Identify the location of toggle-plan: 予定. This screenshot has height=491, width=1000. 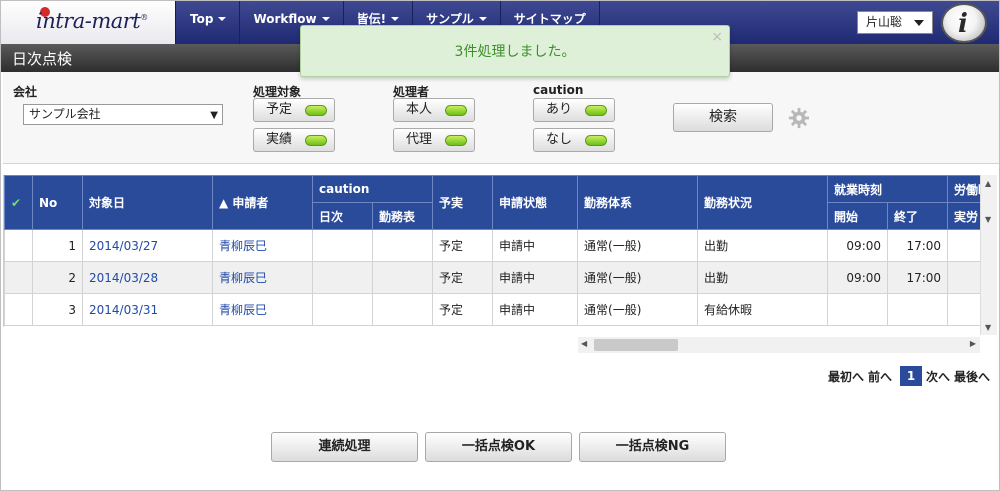
(294, 110).